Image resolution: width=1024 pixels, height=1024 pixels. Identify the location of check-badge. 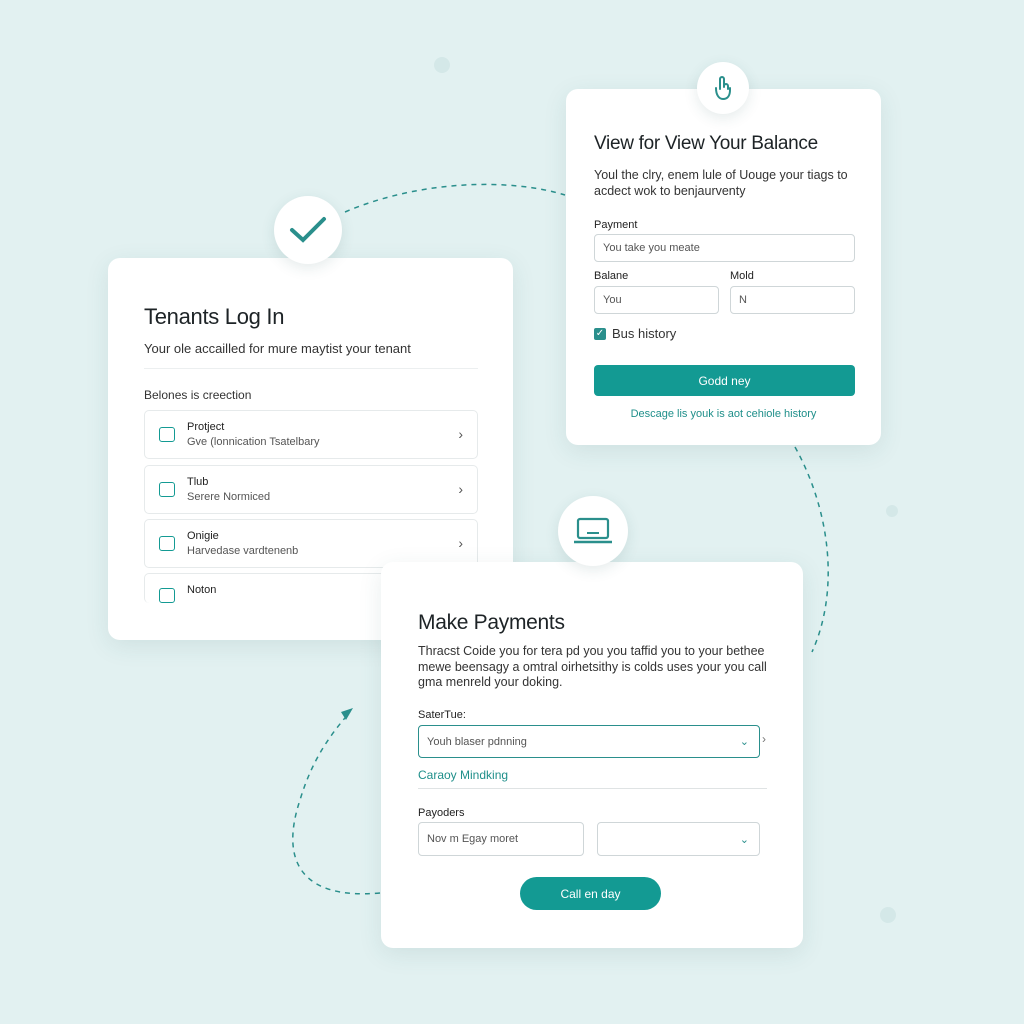
(308, 230).